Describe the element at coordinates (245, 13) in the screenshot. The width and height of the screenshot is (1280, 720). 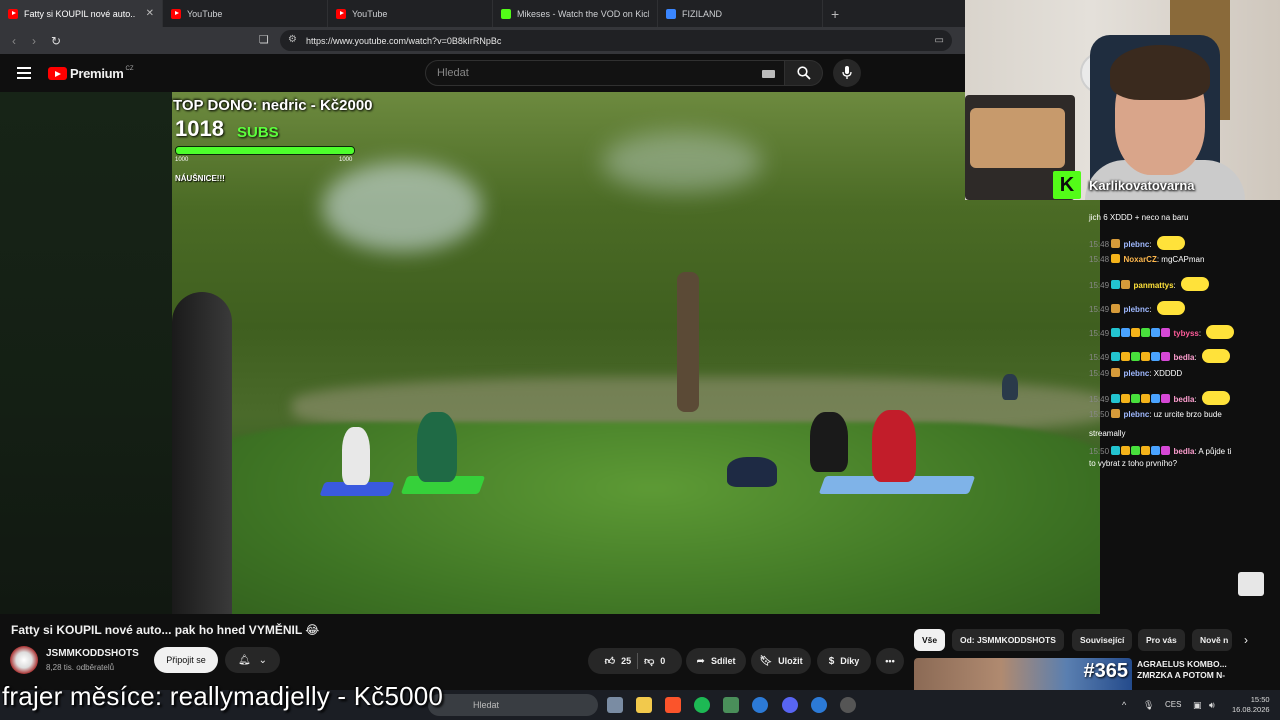
I see `tab-youtube-1: YouTube` at that location.